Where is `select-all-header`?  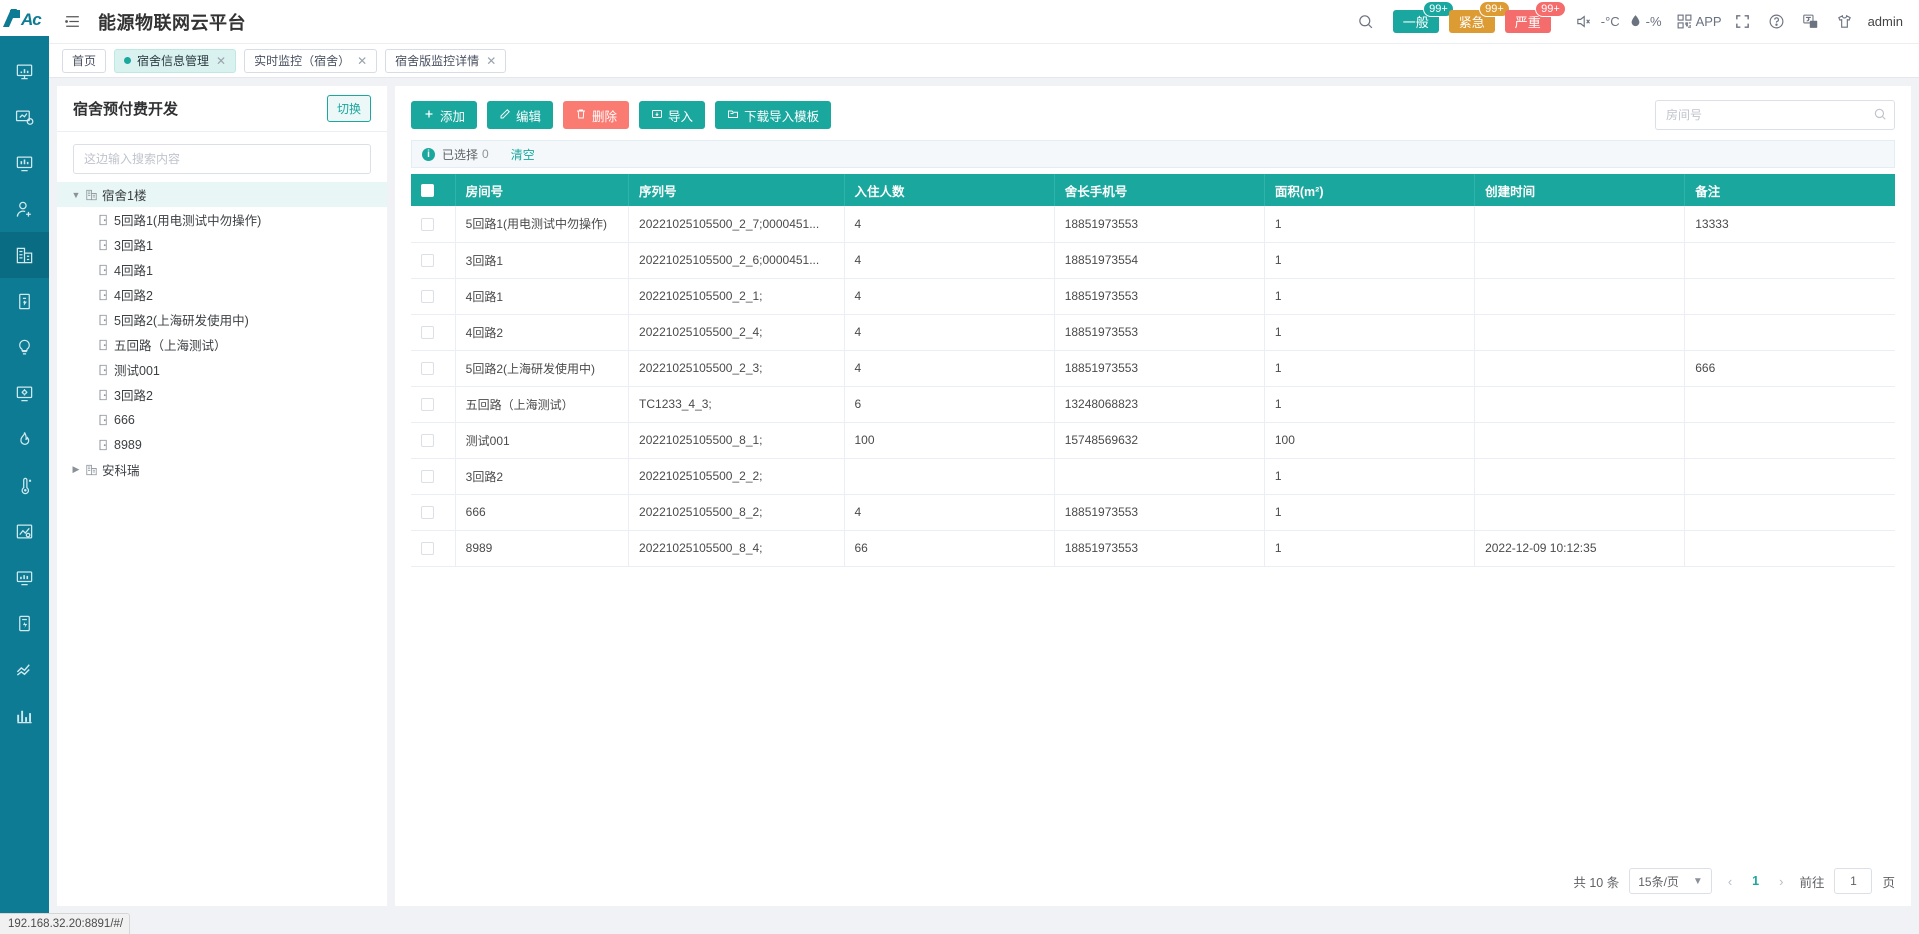
select-all-header is located at coordinates (433, 190).